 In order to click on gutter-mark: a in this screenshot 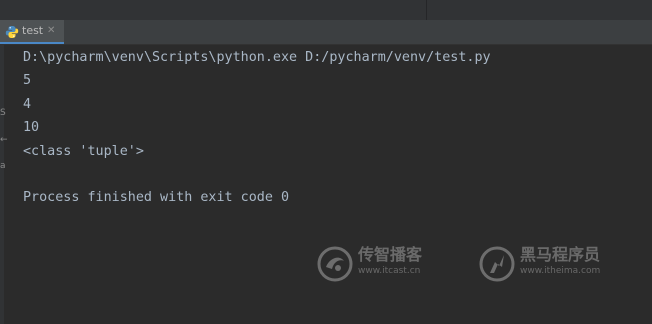, I will do `click(3, 166)`.